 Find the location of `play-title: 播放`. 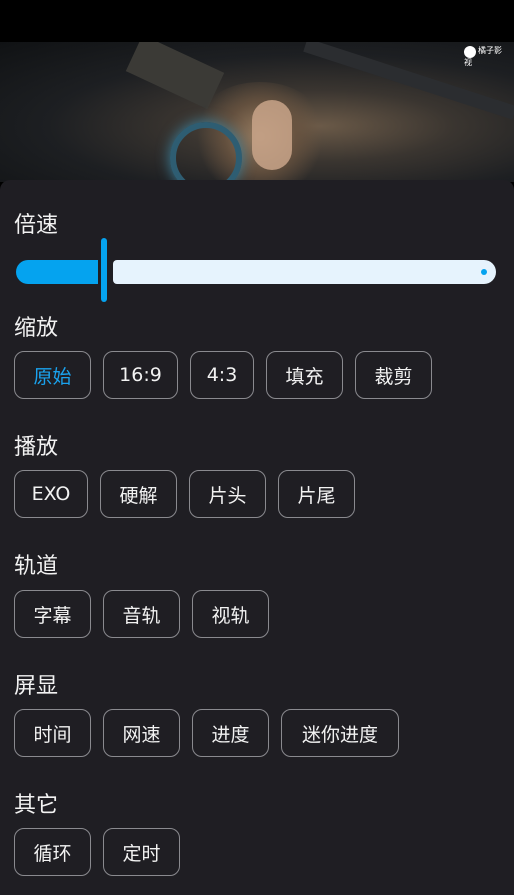

play-title: 播放 is located at coordinates (36, 447).